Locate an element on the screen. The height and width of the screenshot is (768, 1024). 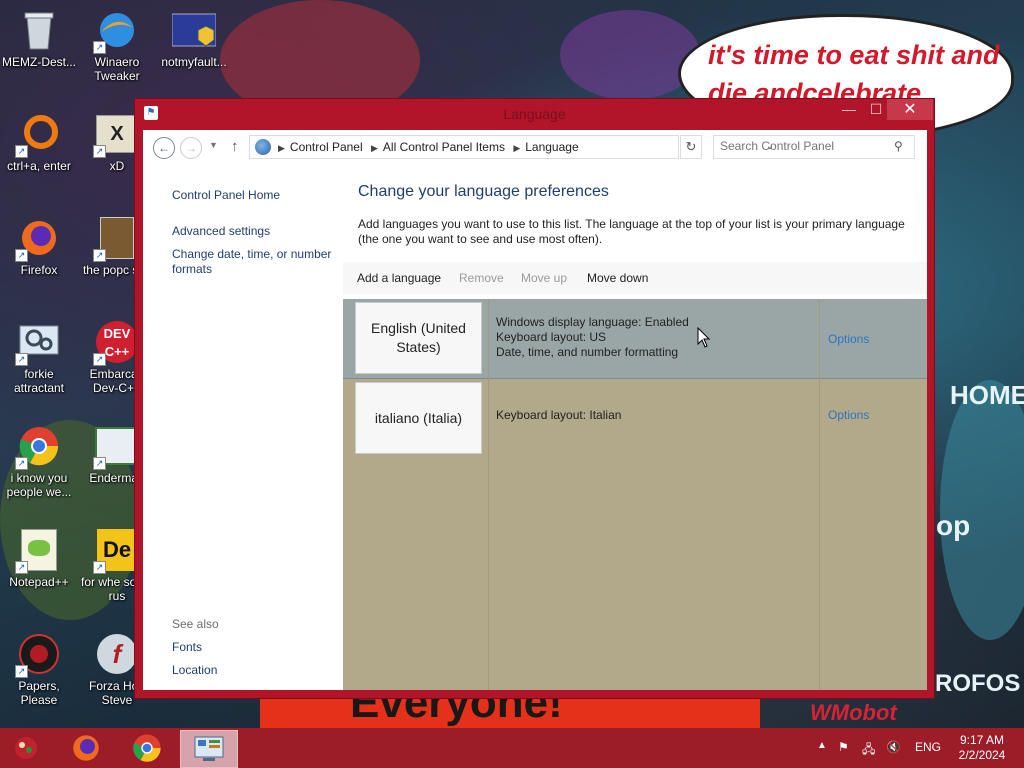
desktop-icon-forkie: ↗ forkie attractant is located at coordinates (39, 357).